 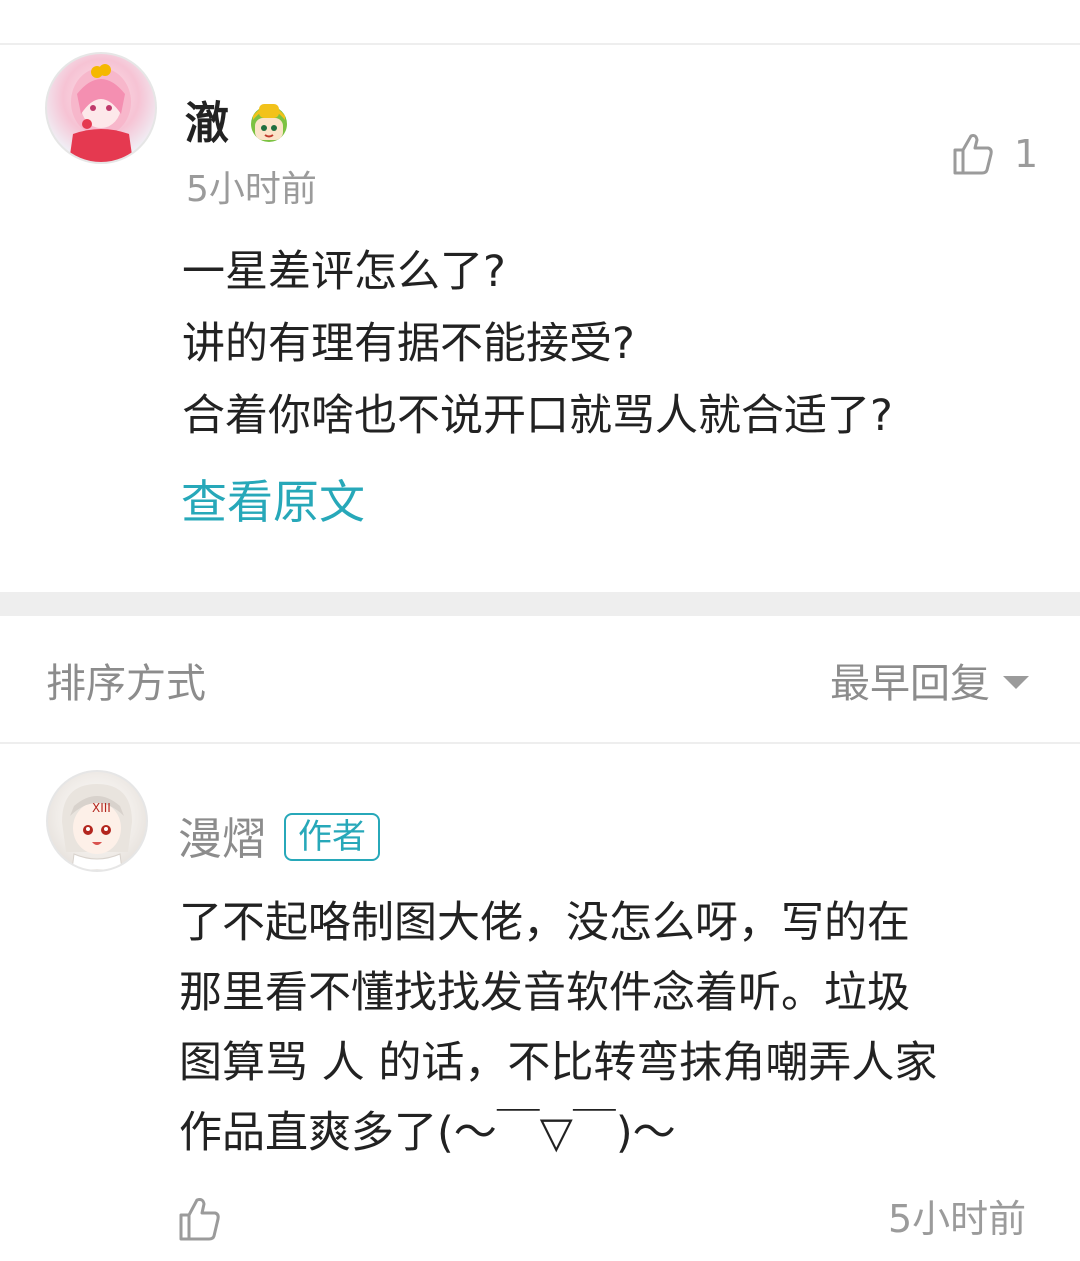 I want to click on avatar: XIII, so click(x=97, y=821).